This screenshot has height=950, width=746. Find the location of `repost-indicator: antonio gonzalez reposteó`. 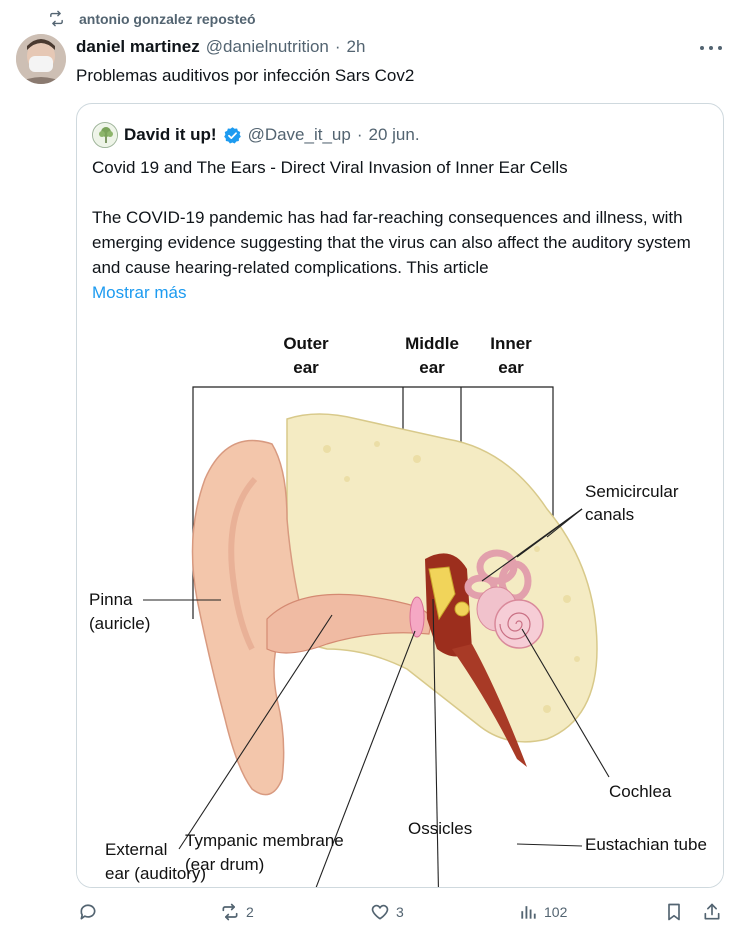

repost-indicator: antonio gonzalez reposteó is located at coordinates (152, 18).